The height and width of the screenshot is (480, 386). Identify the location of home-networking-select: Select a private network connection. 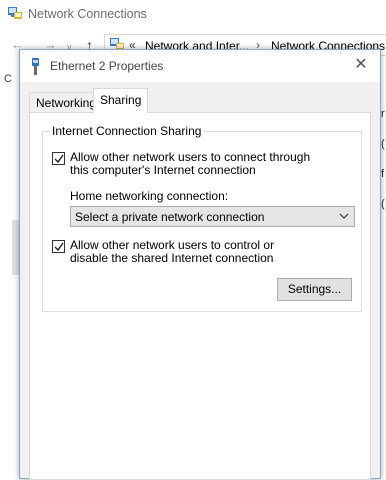
(212, 216).